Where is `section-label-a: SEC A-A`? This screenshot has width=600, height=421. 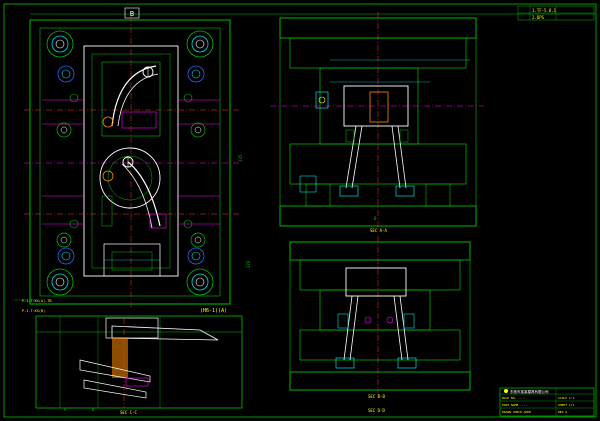 section-label-a: SEC A-A is located at coordinates (378, 230).